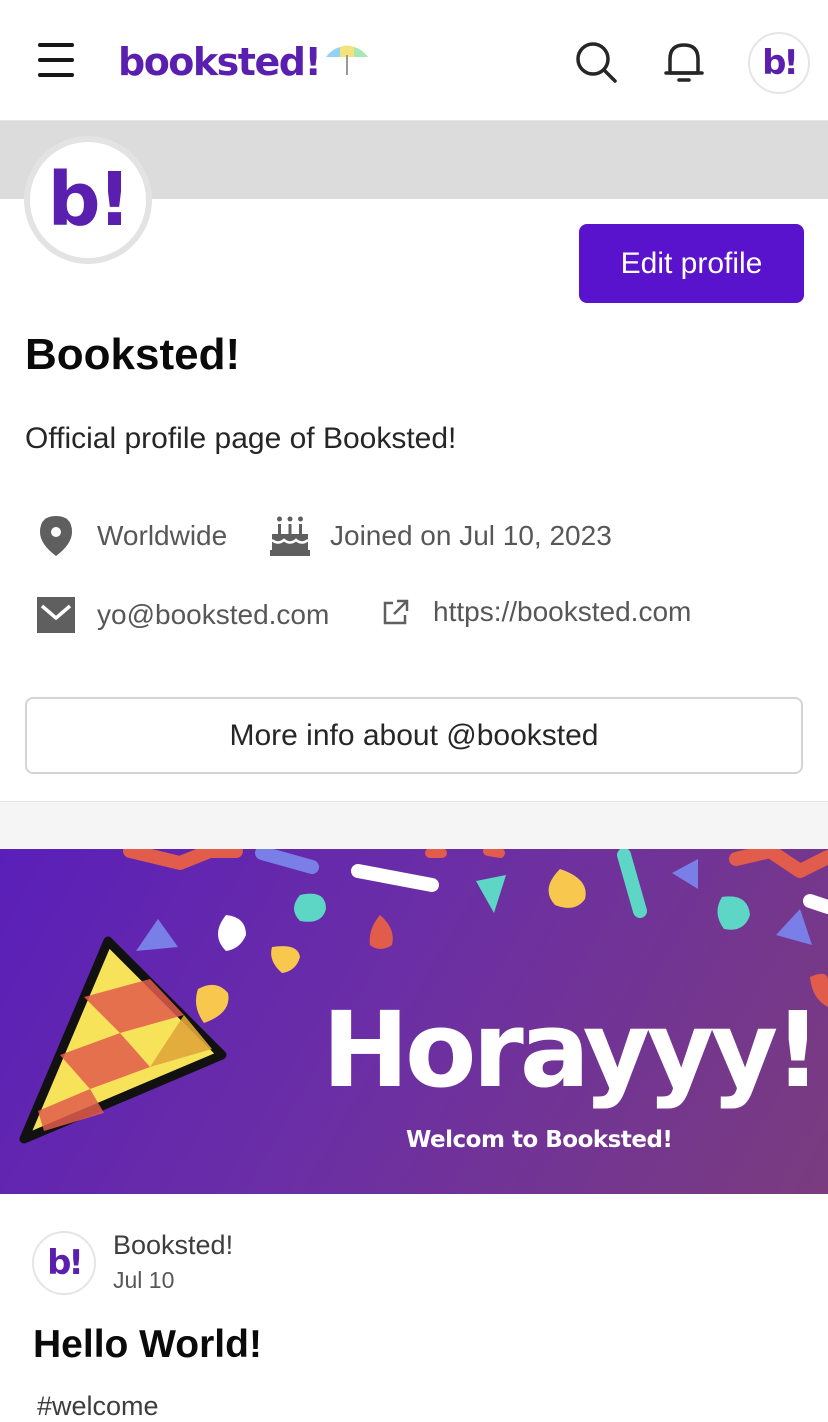 The height and width of the screenshot is (1422, 828). Describe the element at coordinates (562, 612) in the screenshot. I see `website-link: https://booksted.com` at that location.